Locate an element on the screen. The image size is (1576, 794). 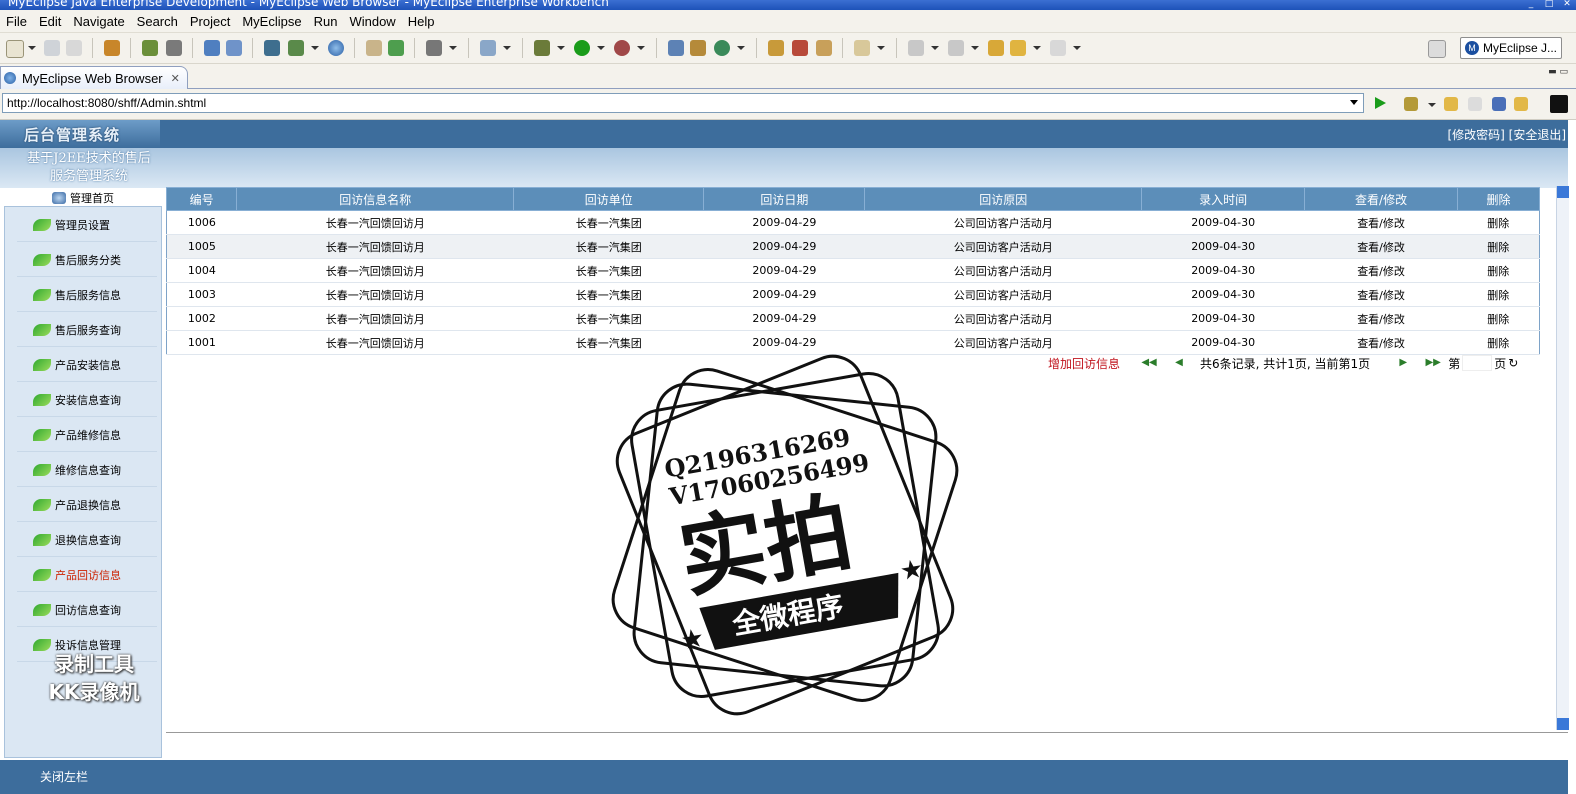
sidebar-item-return-info: 产品退换信息 is located at coordinates (87, 505).